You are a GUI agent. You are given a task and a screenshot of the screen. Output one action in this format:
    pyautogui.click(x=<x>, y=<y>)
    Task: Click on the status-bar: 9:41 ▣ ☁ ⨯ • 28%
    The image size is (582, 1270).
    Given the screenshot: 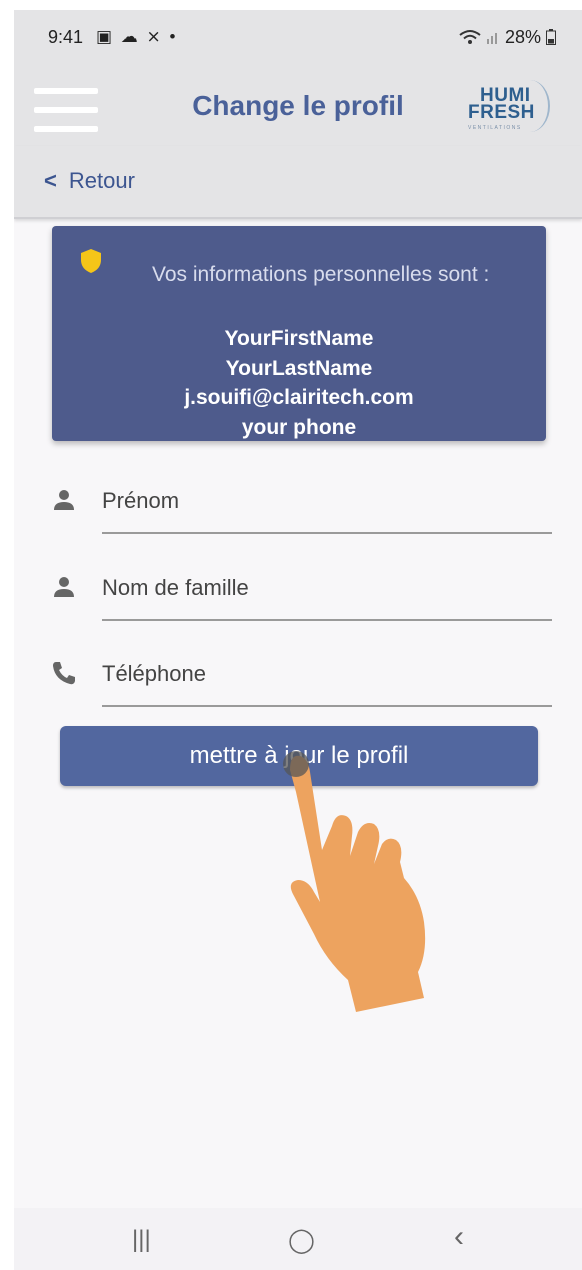 What is the action you would take?
    pyautogui.click(x=298, y=35)
    